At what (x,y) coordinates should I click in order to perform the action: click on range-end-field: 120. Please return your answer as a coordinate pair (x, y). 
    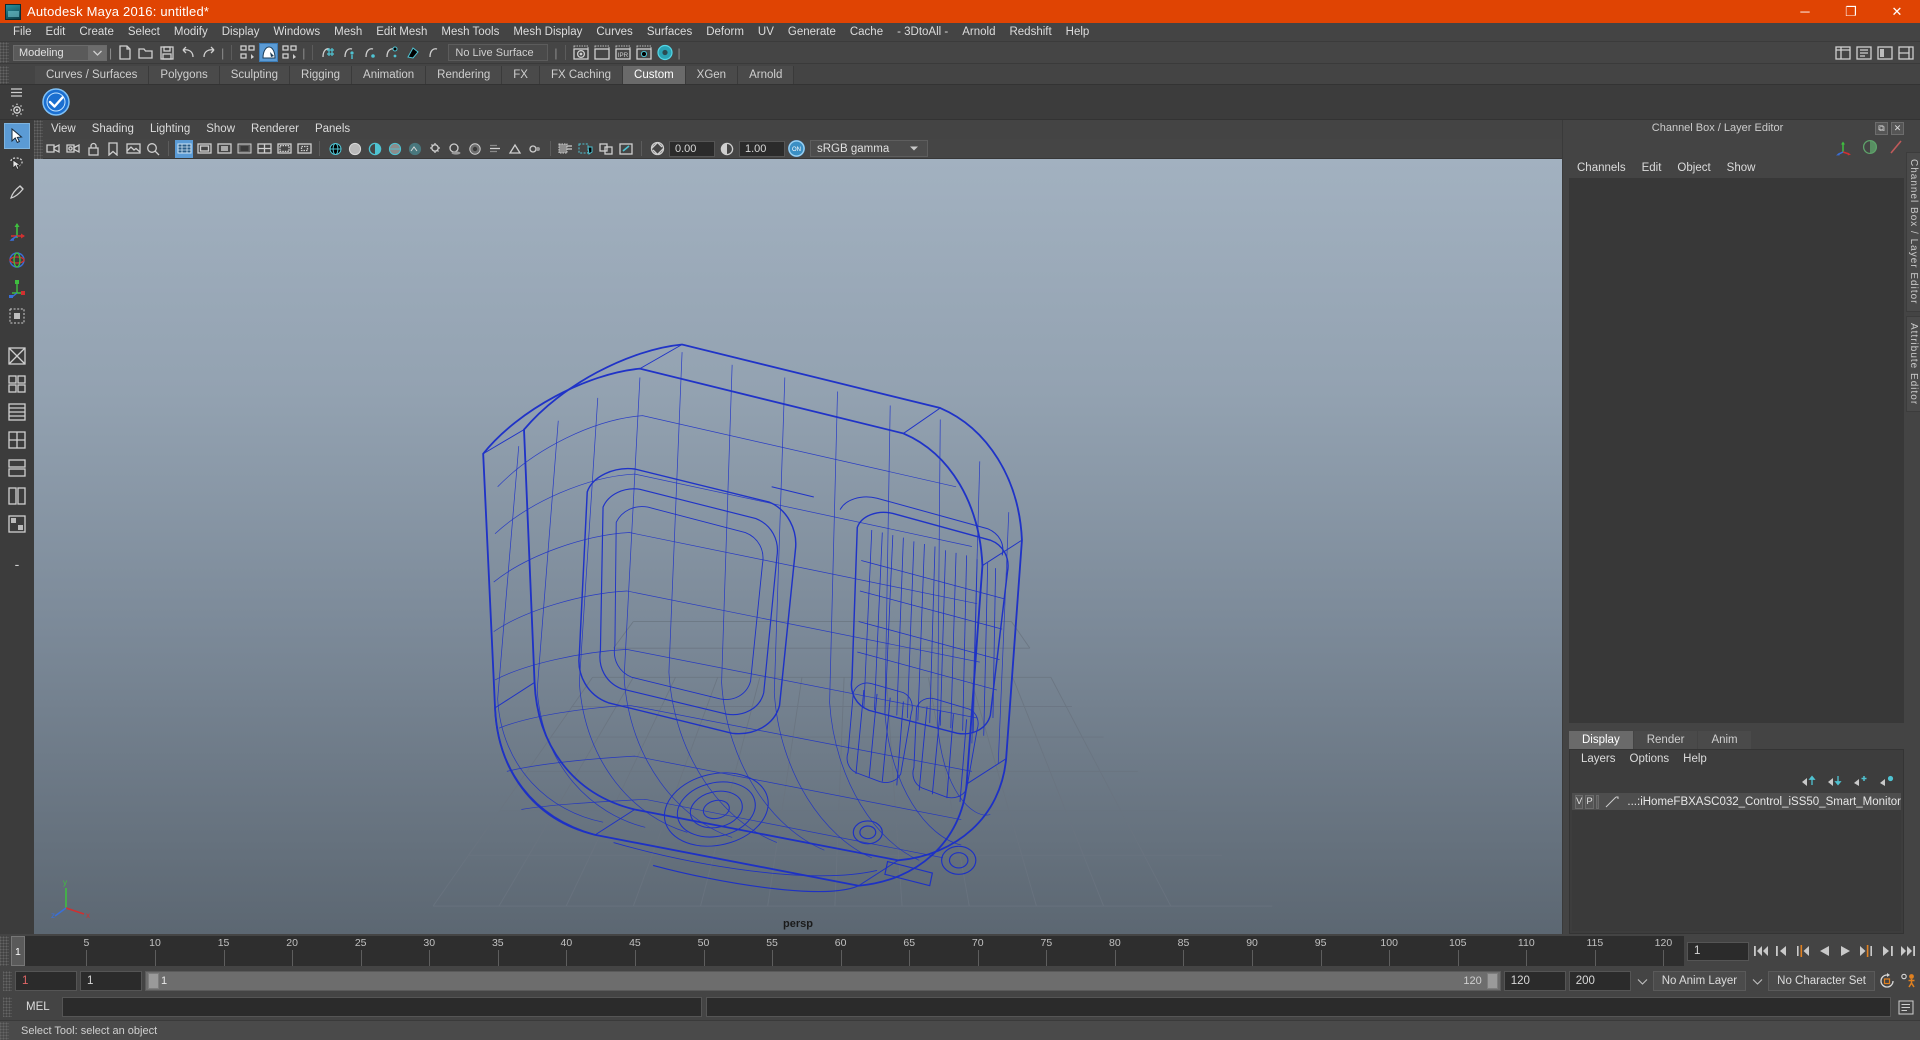
    Looking at the image, I should click on (1534, 981).